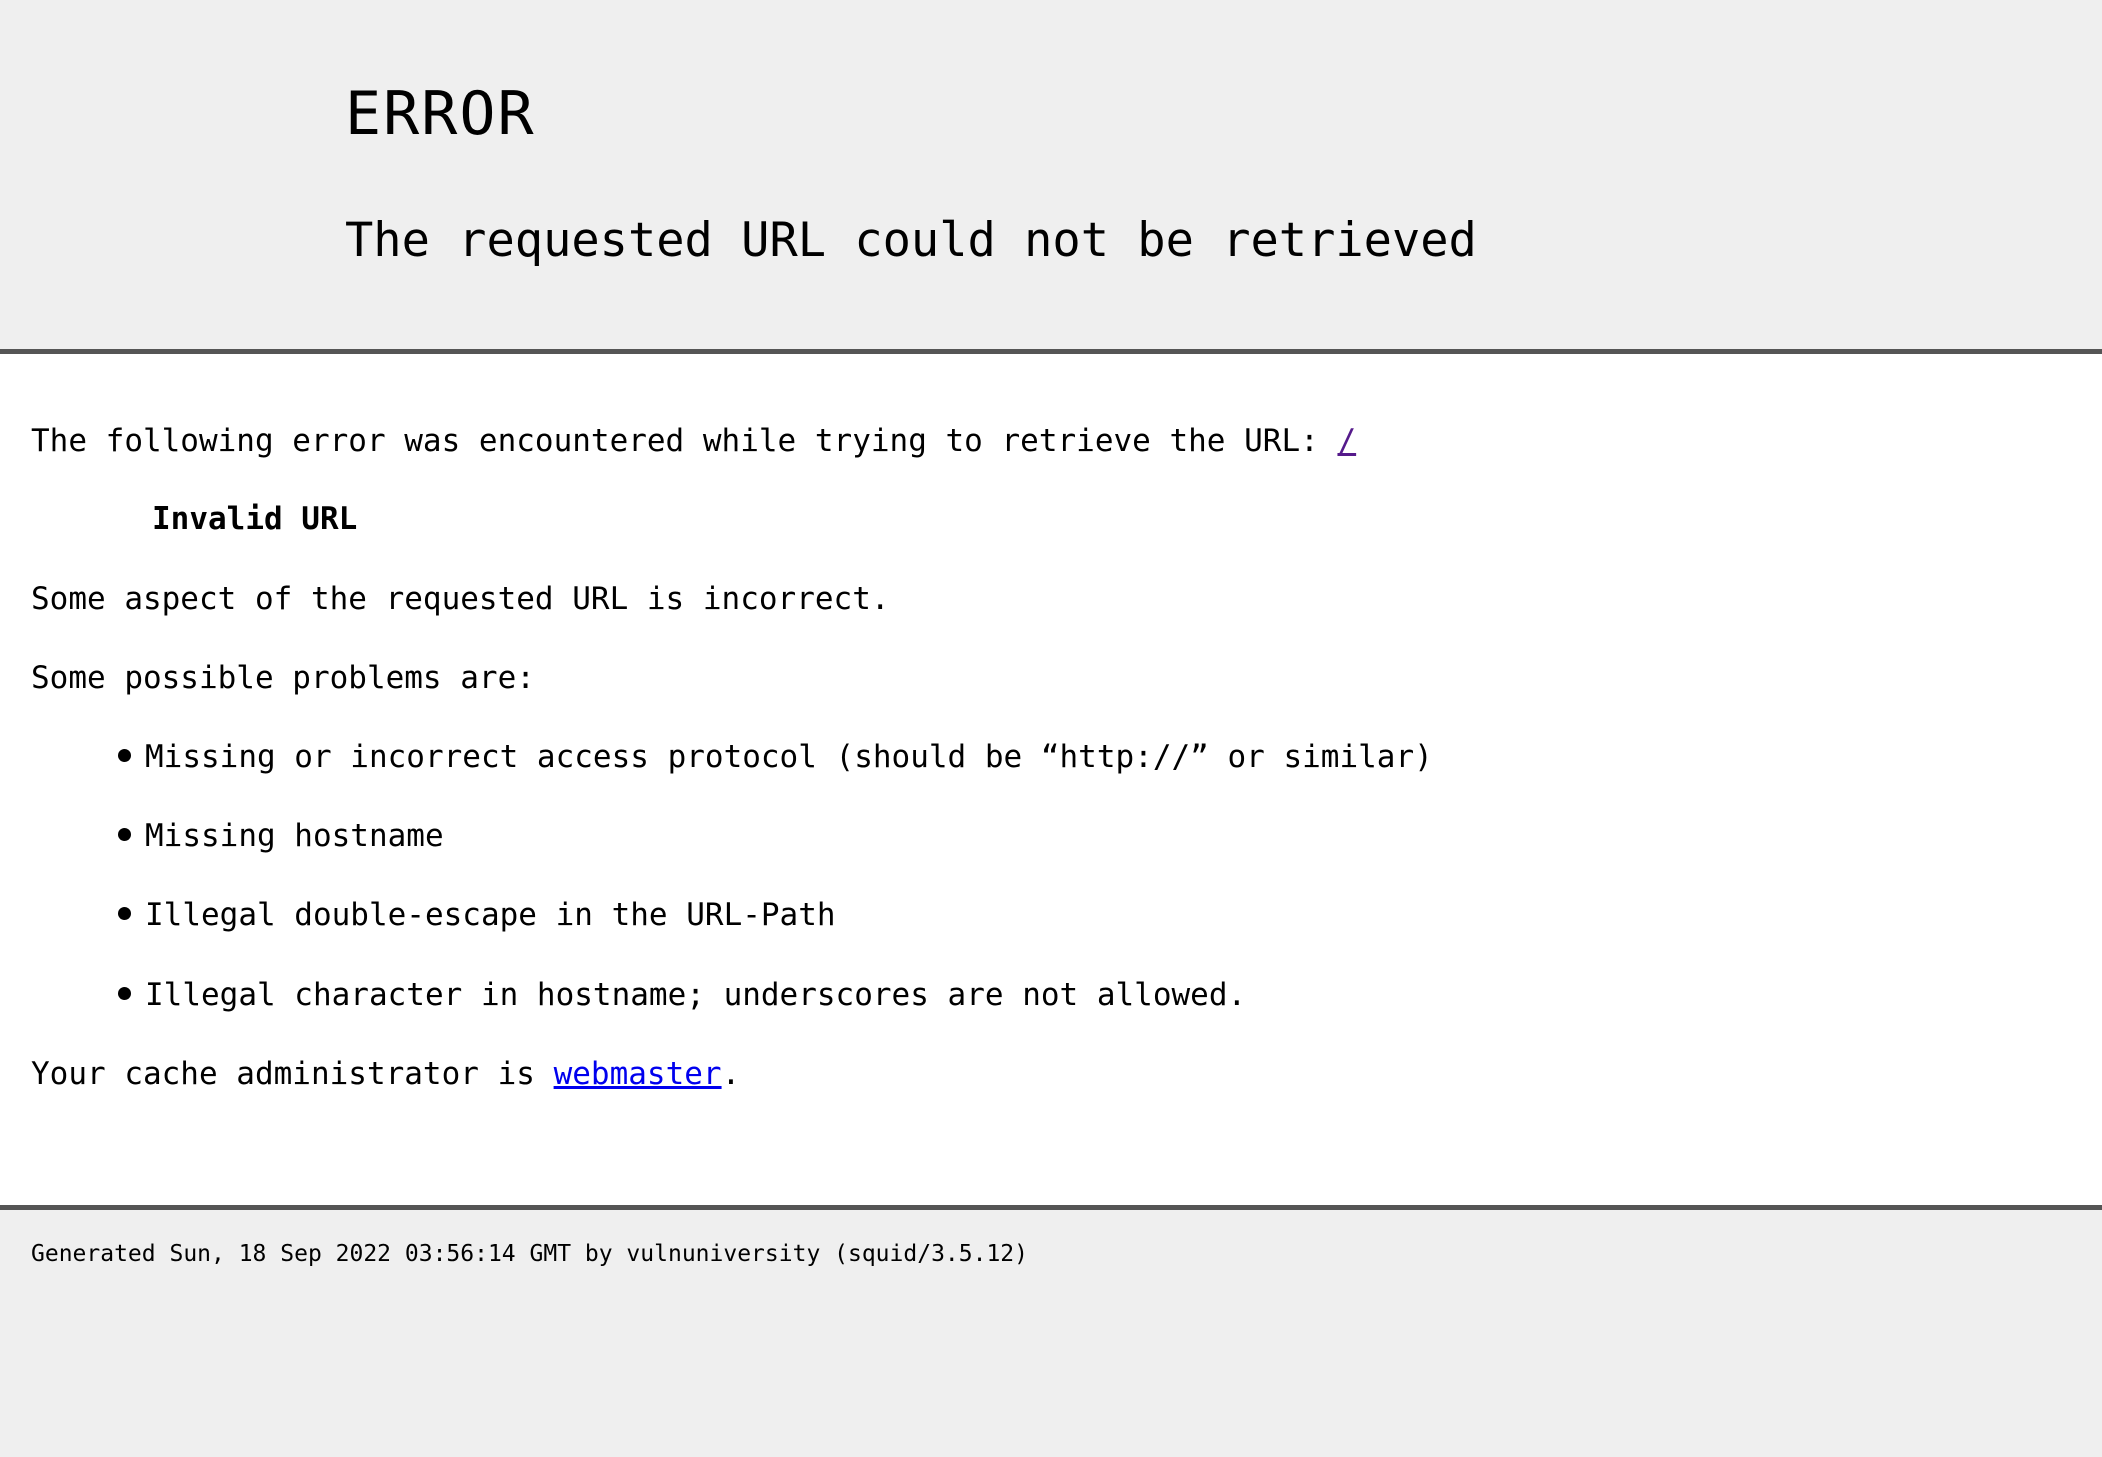 The image size is (2102, 1457). Describe the element at coordinates (255, 519) in the screenshot. I see `error-code: Invalid URL` at that location.